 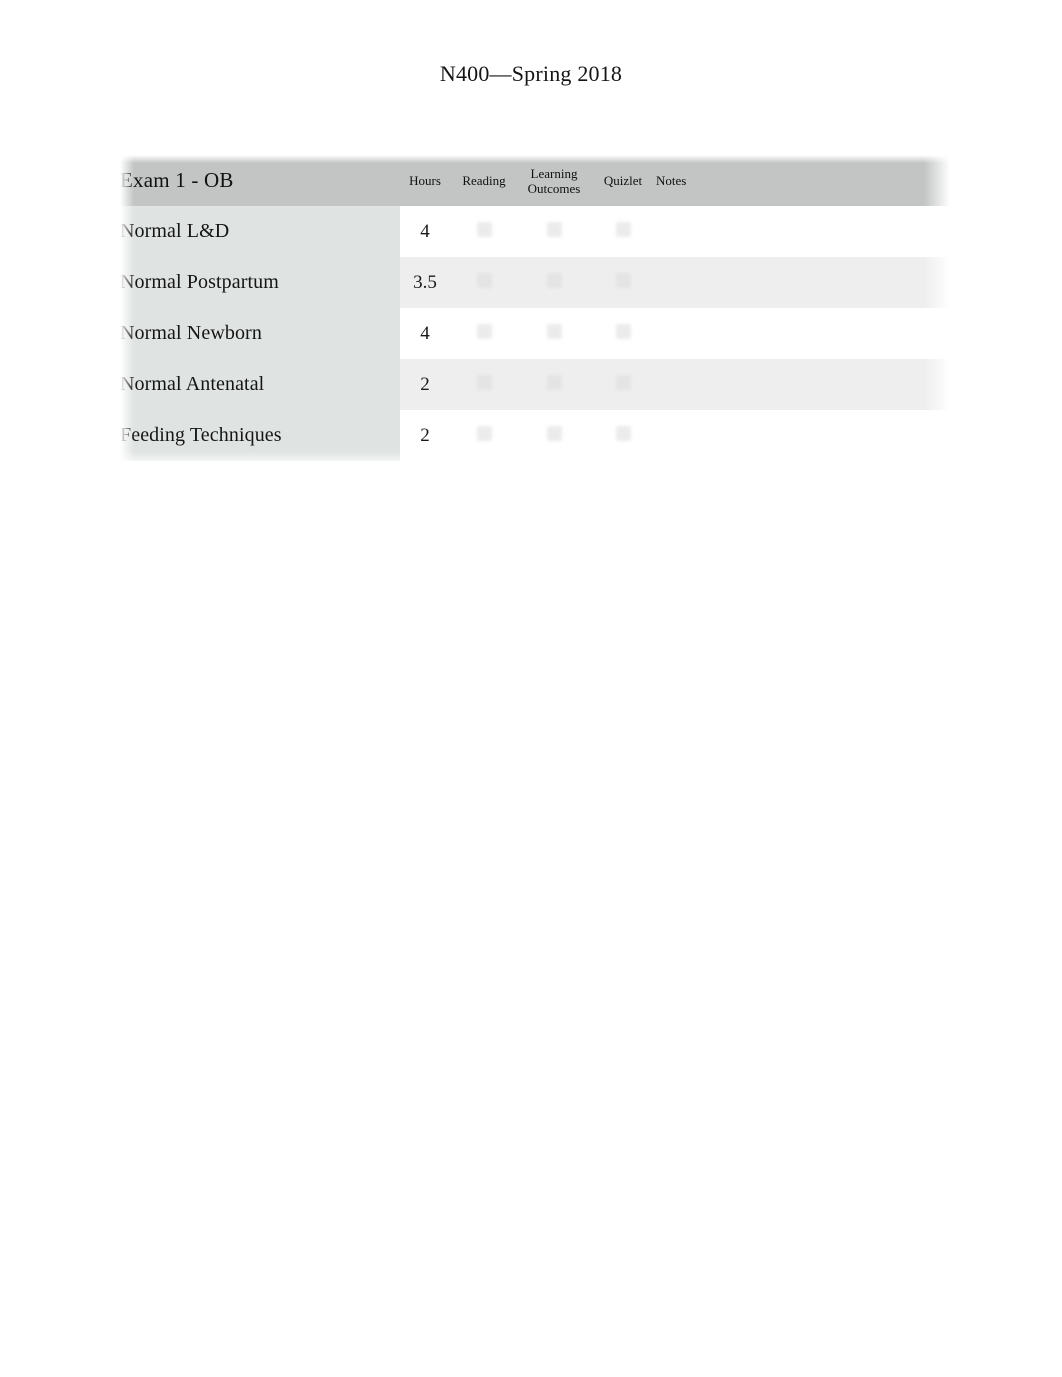 What do you see at coordinates (554, 188) in the screenshot?
I see `learning-outcomes-line-2: Outcomes` at bounding box center [554, 188].